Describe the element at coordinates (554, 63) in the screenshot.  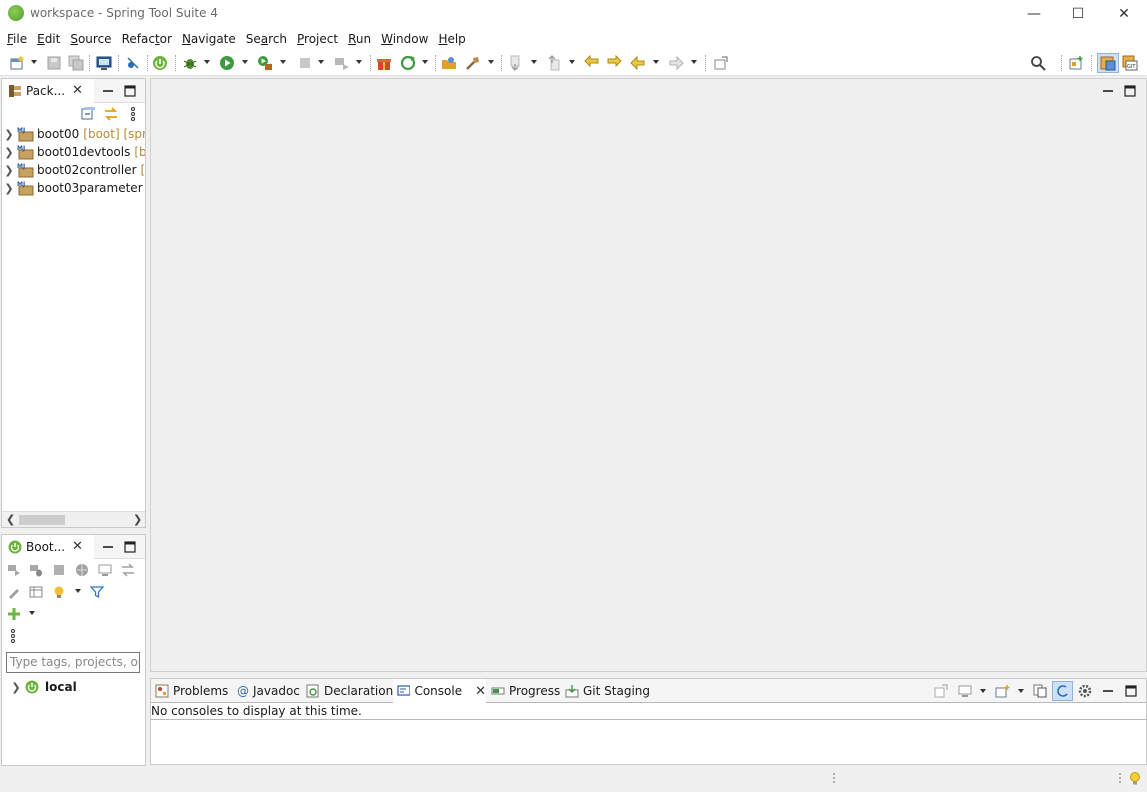
I see `previous-annotation-icon` at that location.